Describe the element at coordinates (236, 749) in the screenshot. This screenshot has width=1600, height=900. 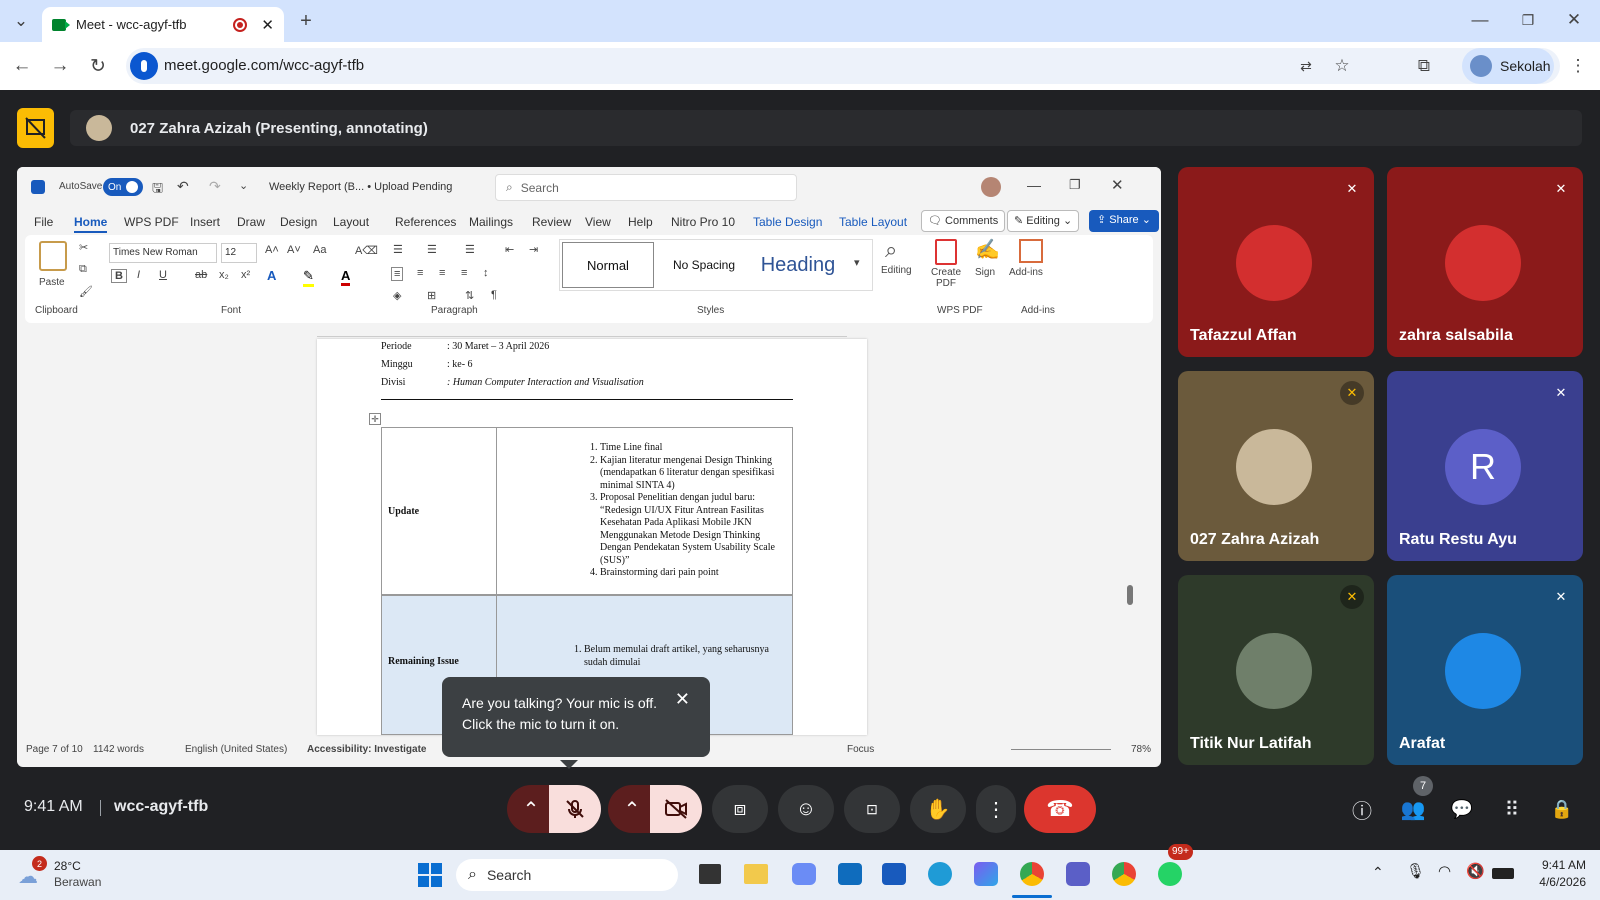
I see `language: English (United States)` at that location.